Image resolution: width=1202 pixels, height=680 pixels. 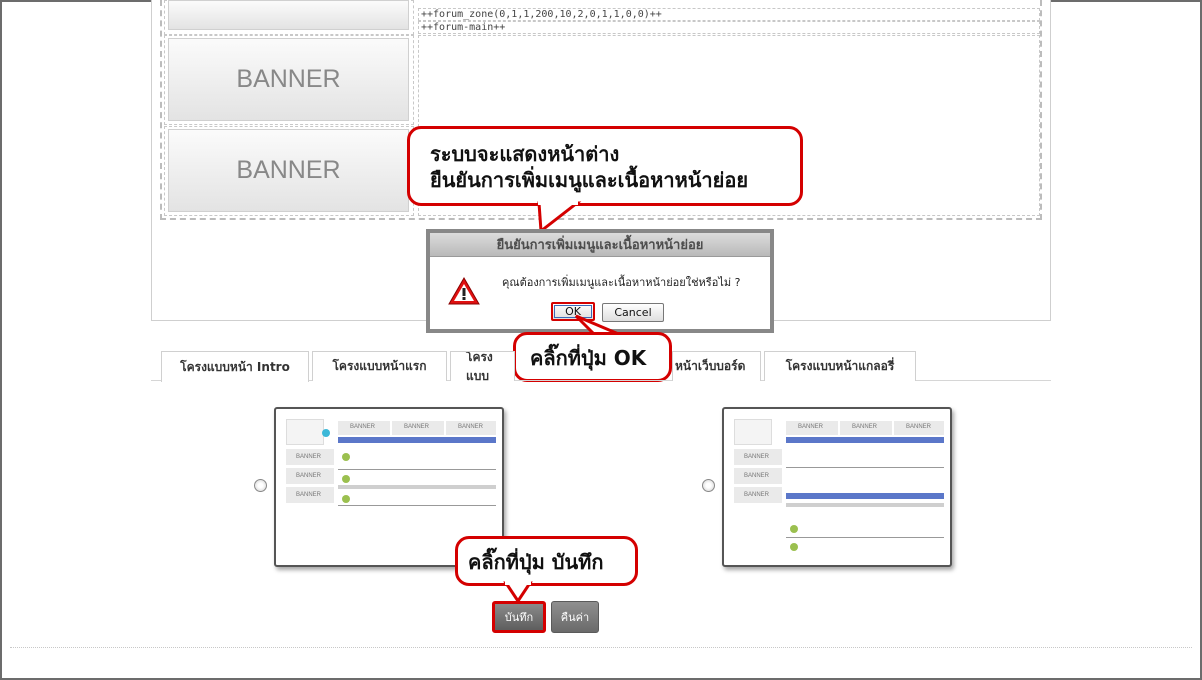 What do you see at coordinates (288, 170) in the screenshot?
I see `banner-2: BANNER` at bounding box center [288, 170].